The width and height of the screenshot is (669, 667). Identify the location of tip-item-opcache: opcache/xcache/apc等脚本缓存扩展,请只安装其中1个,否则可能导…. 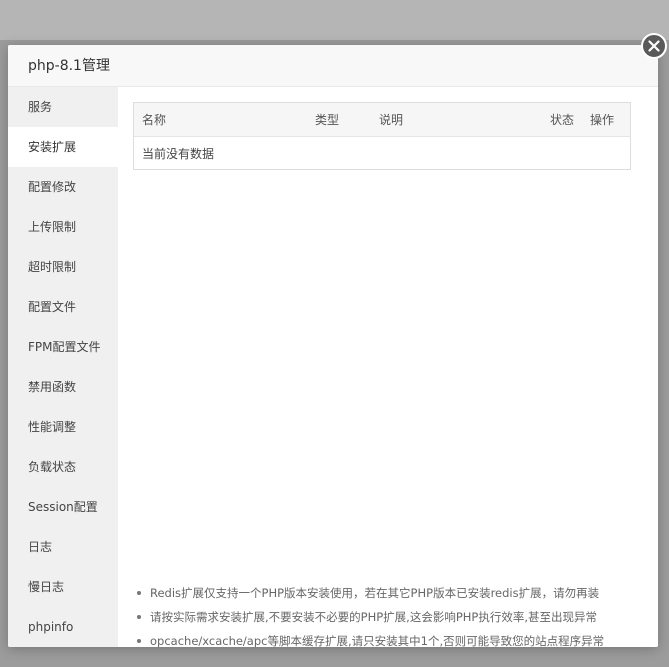
(393, 638).